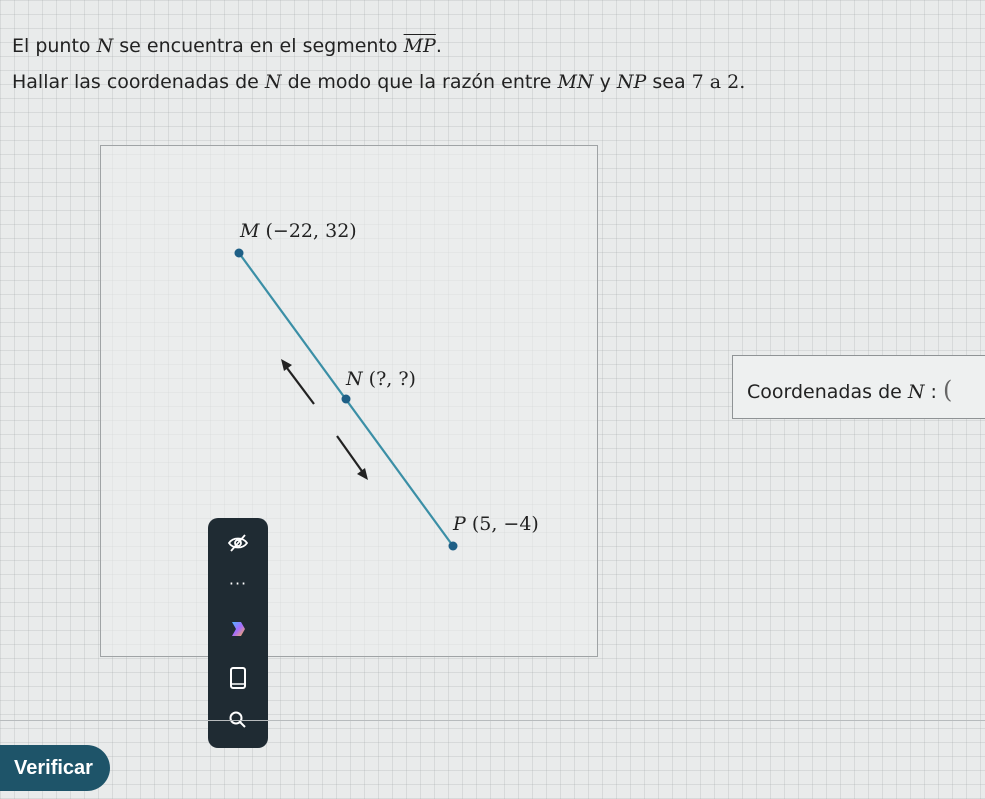 Image resolution: width=985 pixels, height=799 pixels. I want to click on answer-box: Coordenadas de N : (, so click(858, 387).